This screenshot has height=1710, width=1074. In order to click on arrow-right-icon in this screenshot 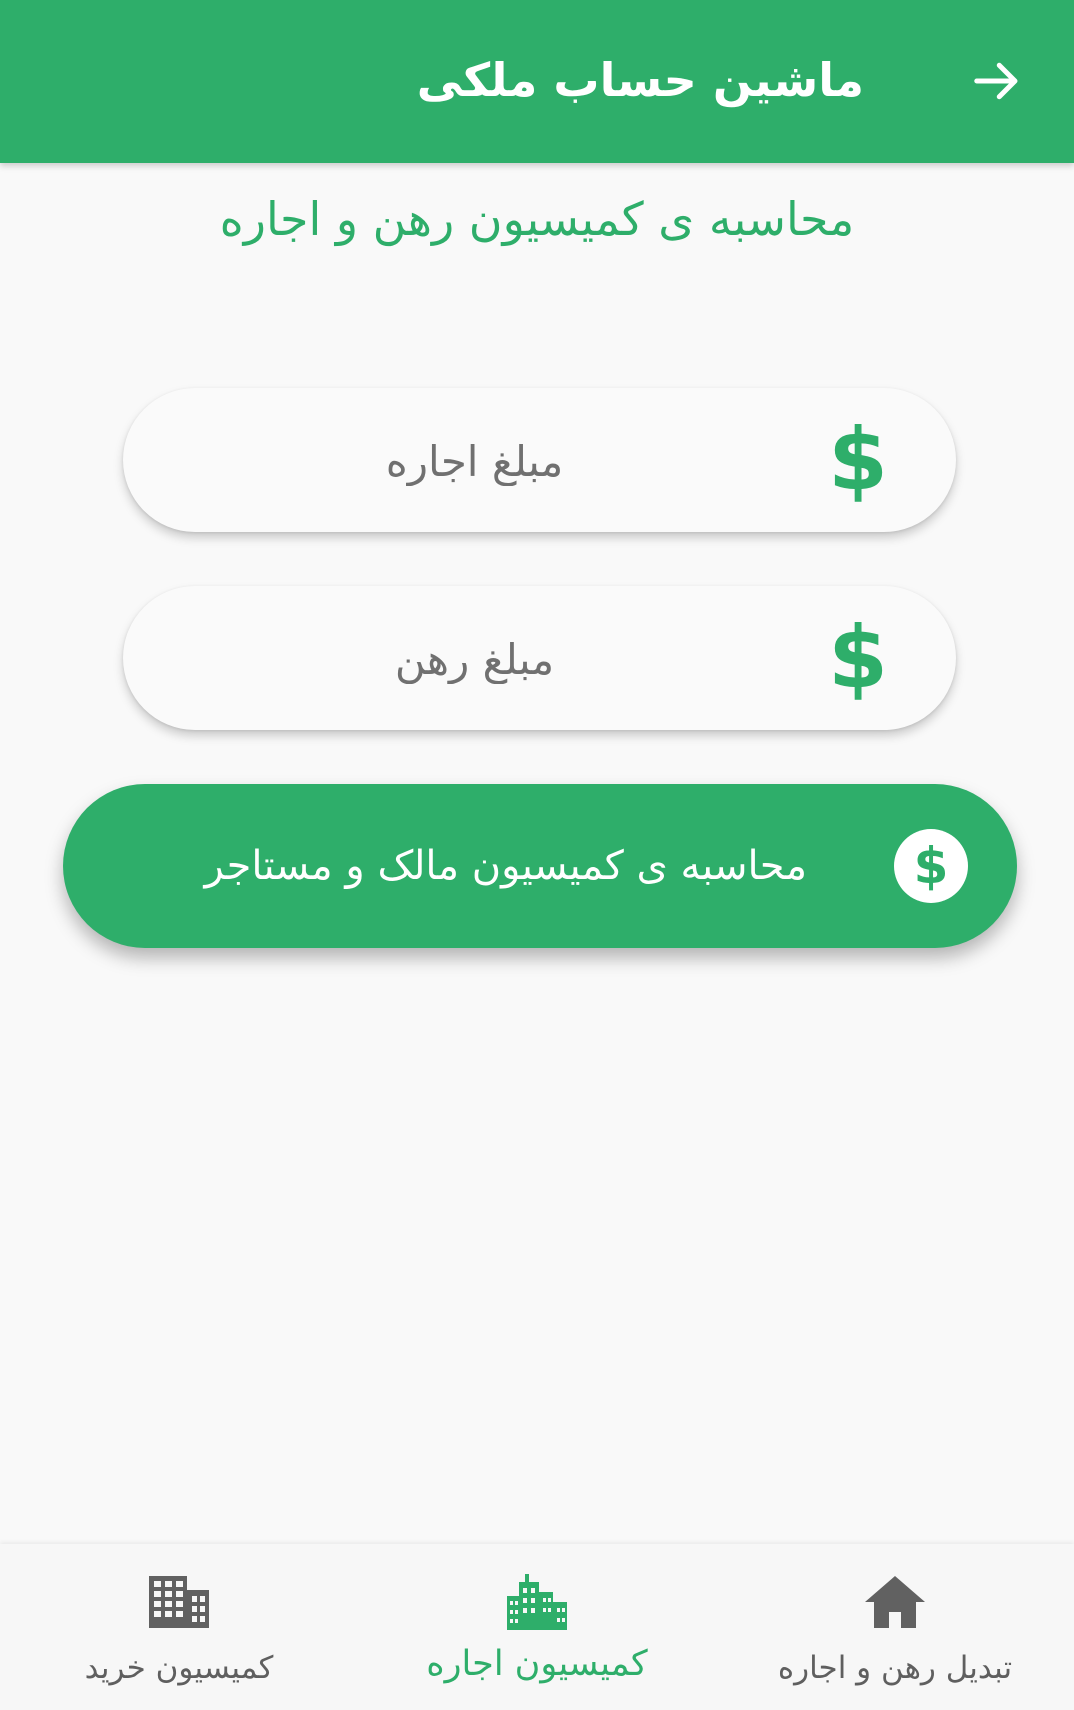, I will do `click(996, 81)`.